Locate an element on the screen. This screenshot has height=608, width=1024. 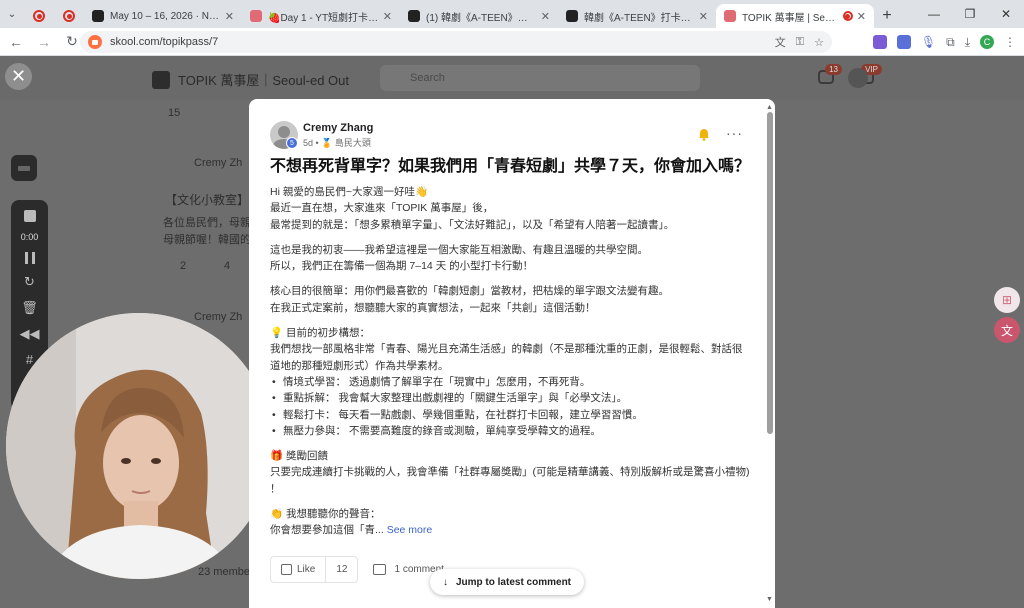
search-input: Search is located at coordinates (540, 78).